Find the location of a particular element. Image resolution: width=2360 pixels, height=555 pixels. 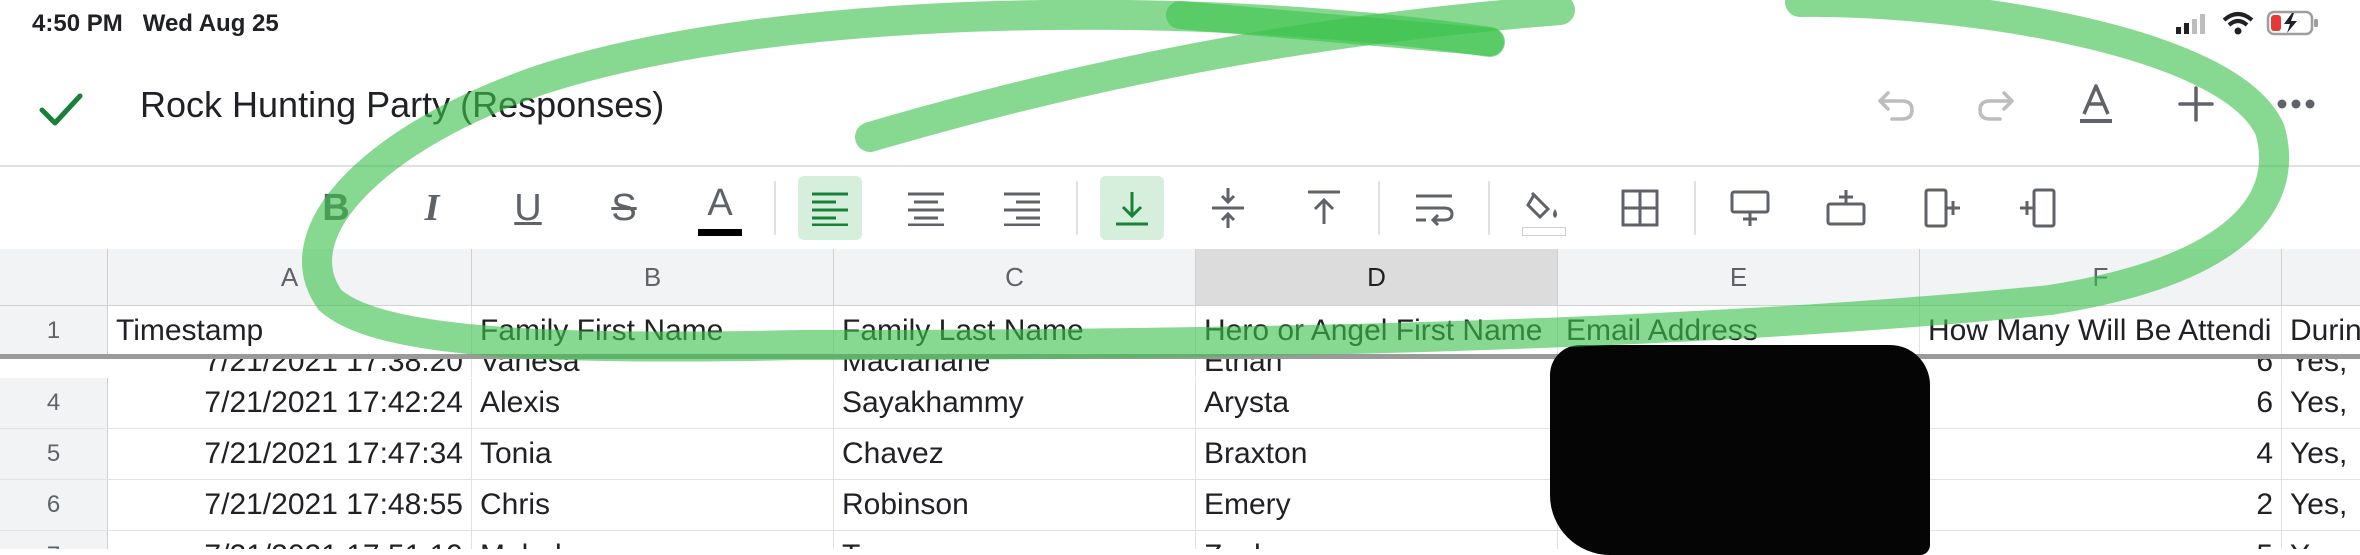

column-header-row: A B C D E F is located at coordinates (1180, 277).